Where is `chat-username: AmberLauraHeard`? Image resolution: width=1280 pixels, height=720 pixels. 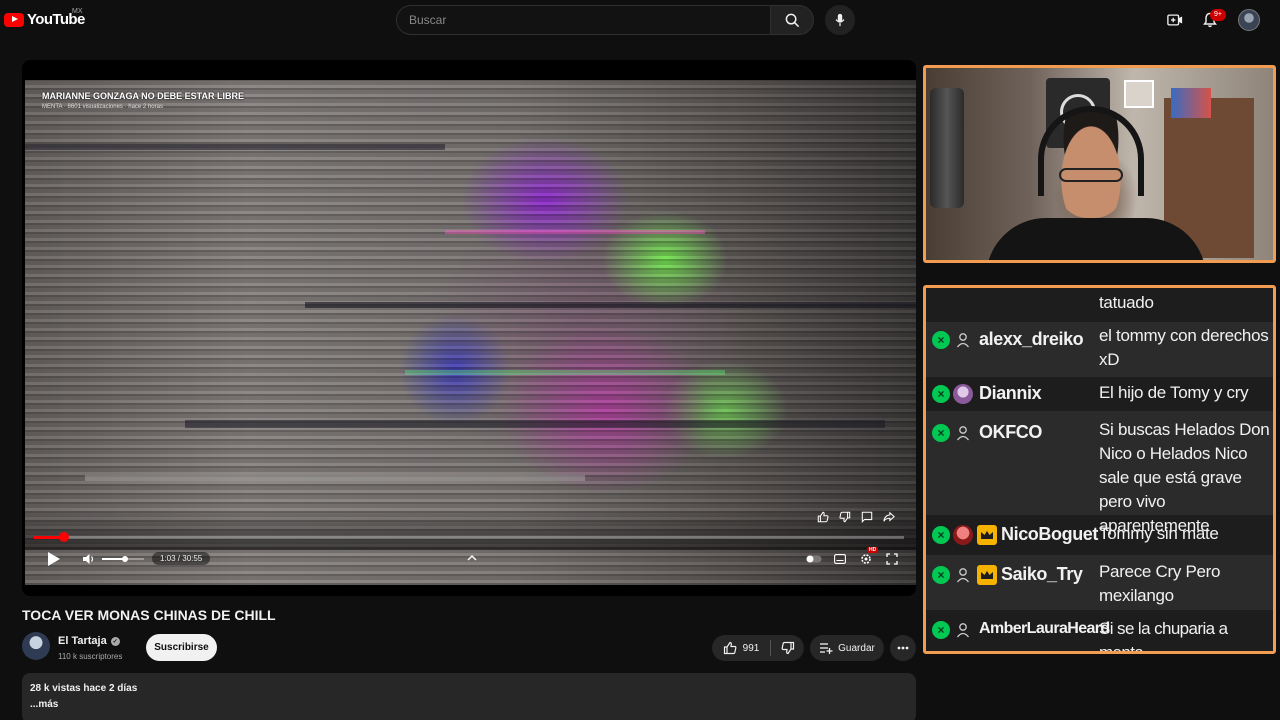
chat-username: AmberLauraHeard is located at coordinates (1044, 629).